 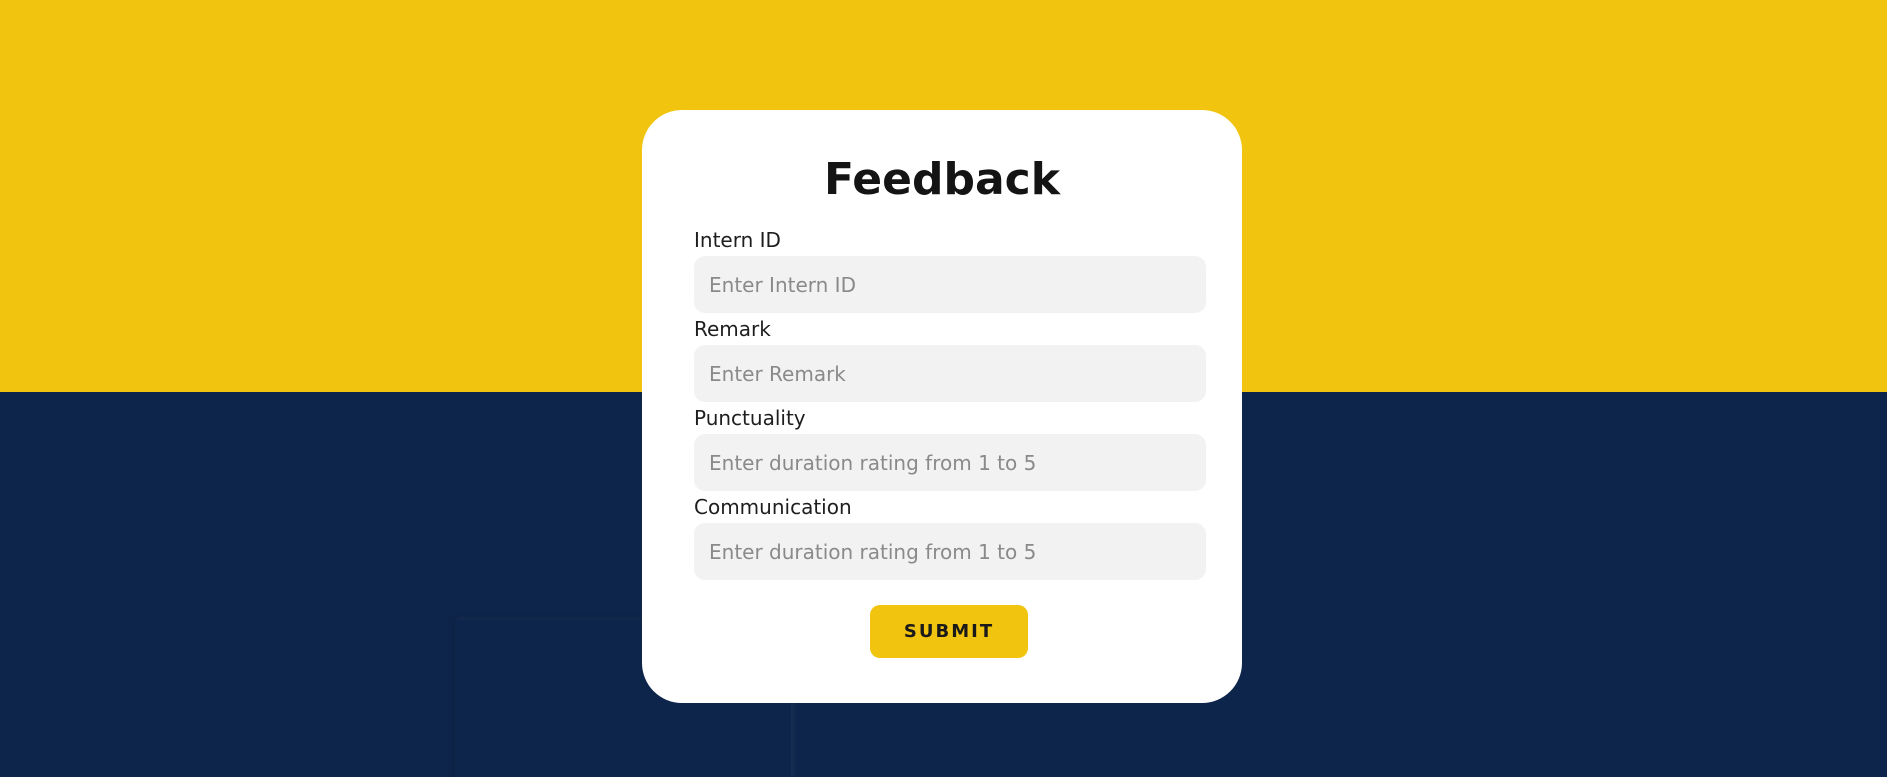 What do you see at coordinates (949, 631) in the screenshot?
I see `submit-button: SUBMIT` at bounding box center [949, 631].